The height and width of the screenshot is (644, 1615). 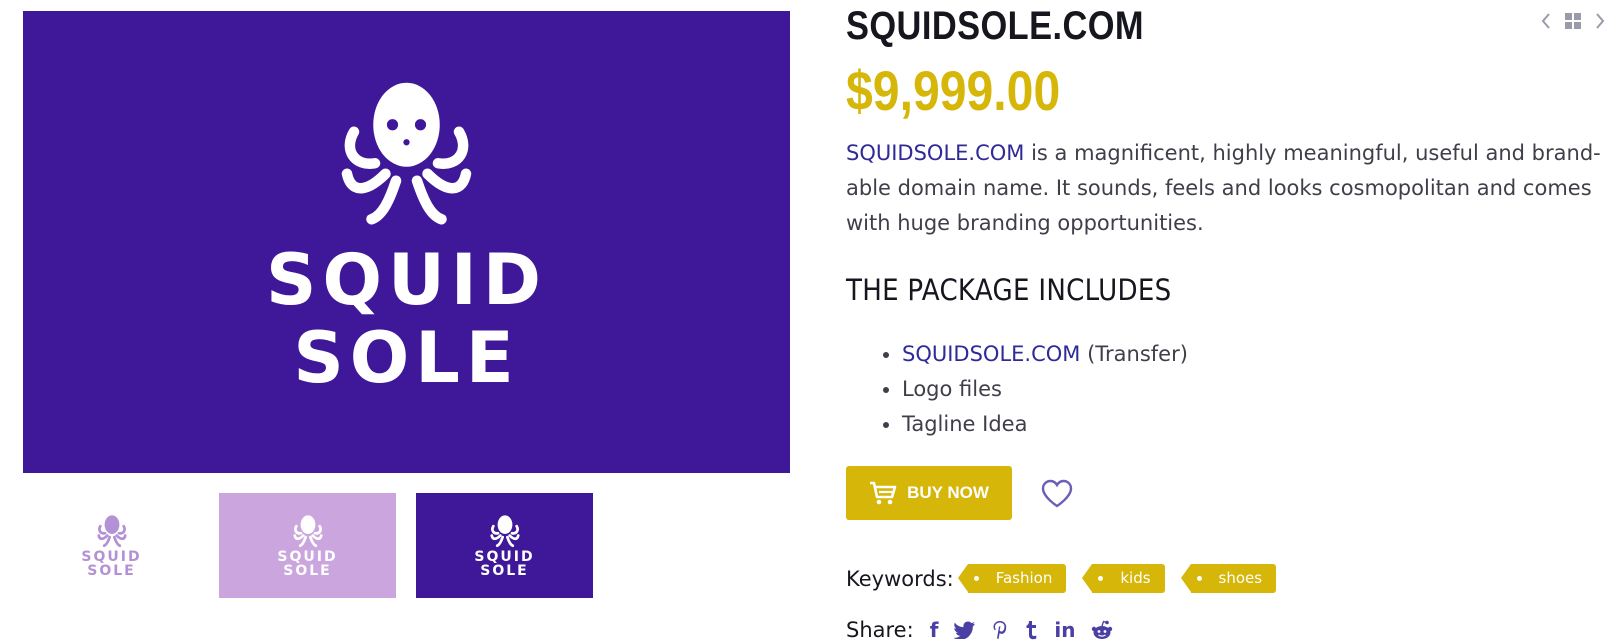 What do you see at coordinates (1000, 630) in the screenshot?
I see `pinterest-icon` at bounding box center [1000, 630].